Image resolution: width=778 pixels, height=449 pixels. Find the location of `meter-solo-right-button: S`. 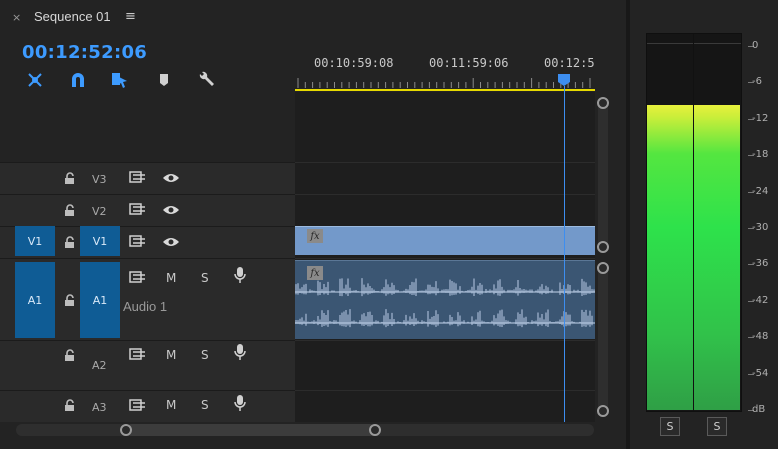

meter-solo-right-button: S is located at coordinates (717, 426).